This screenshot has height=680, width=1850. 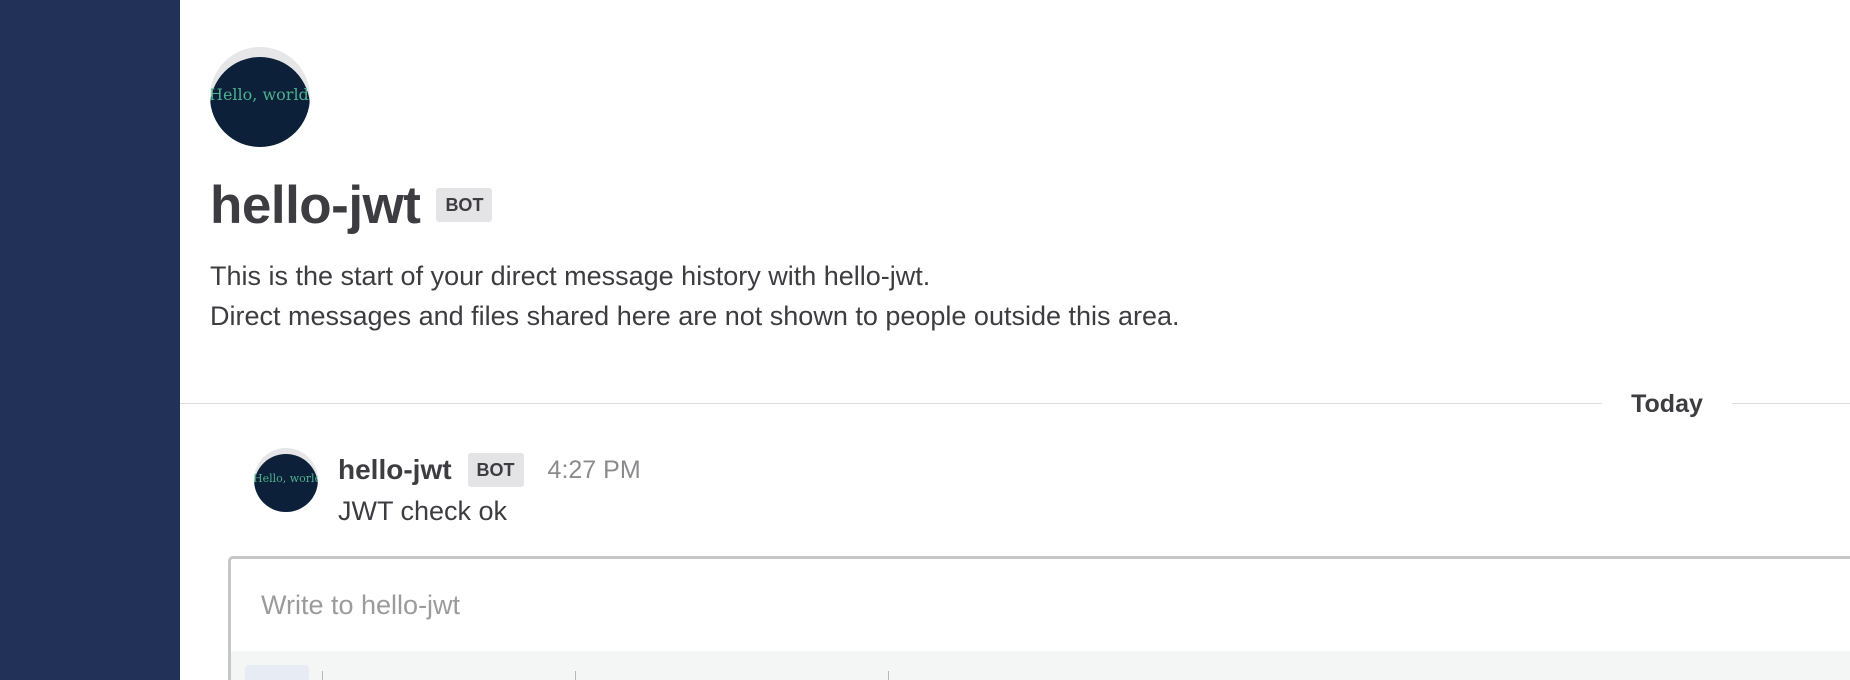 I want to click on bot-badge: BOT, so click(x=464, y=205).